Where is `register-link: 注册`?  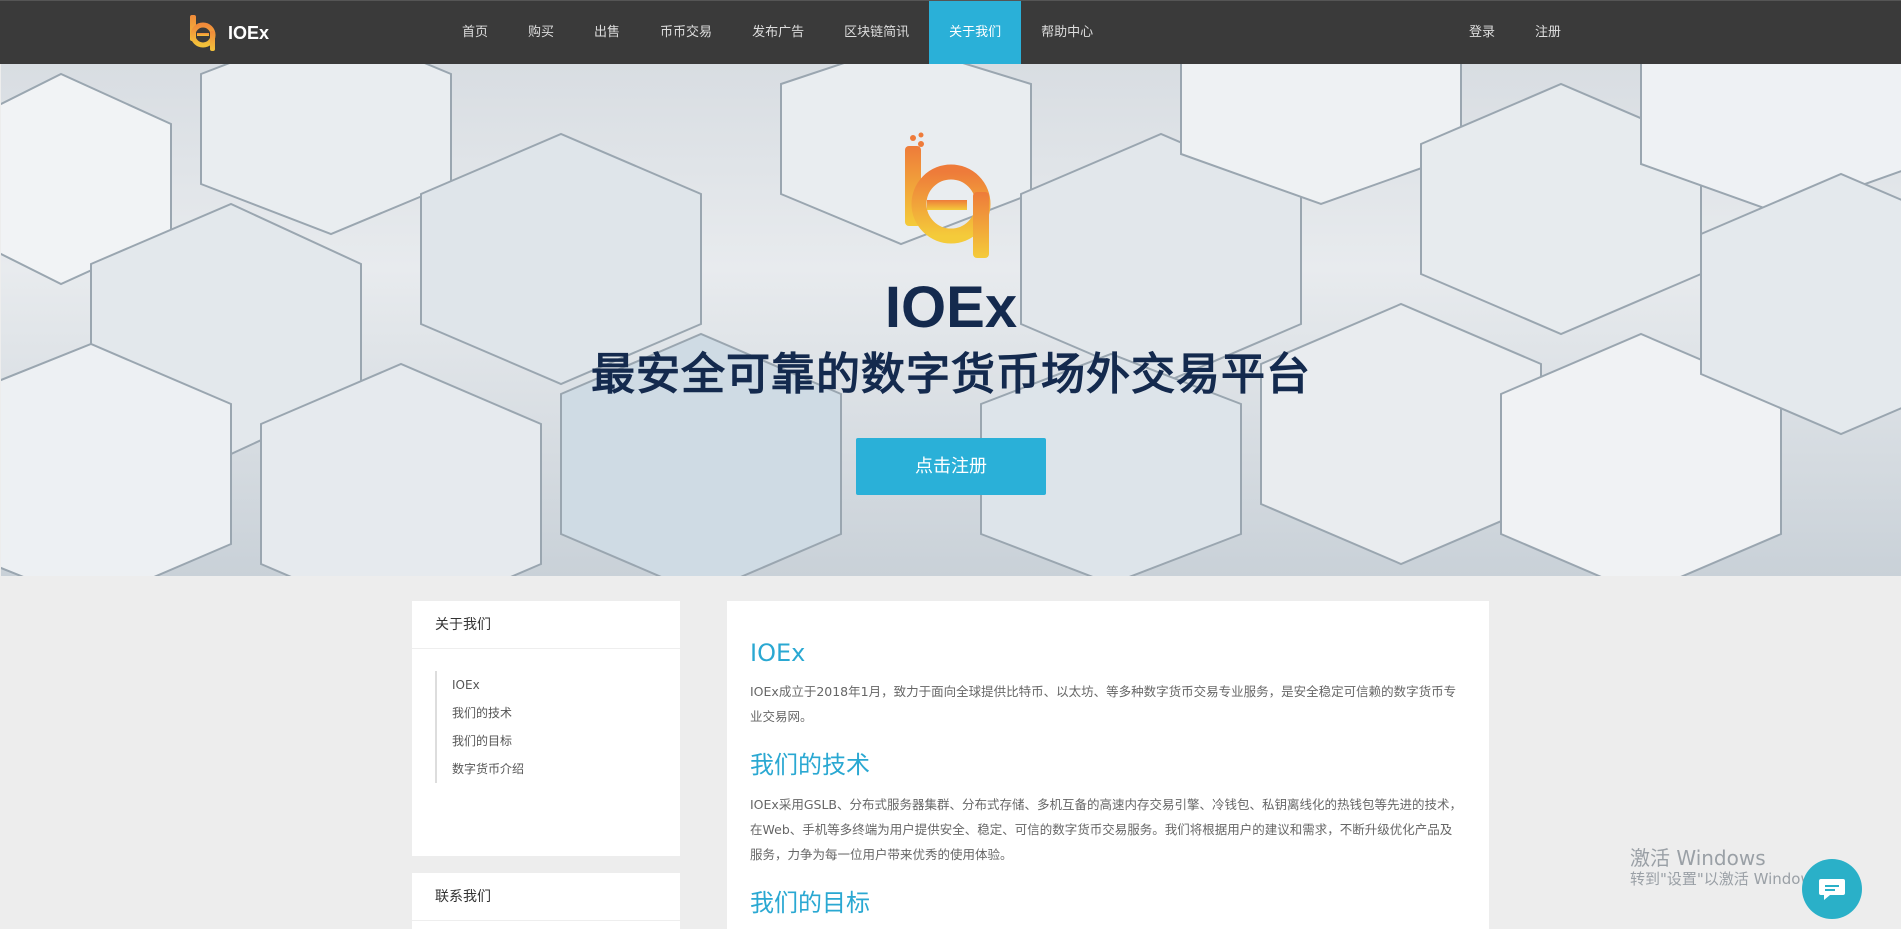 register-link: 注册 is located at coordinates (1548, 33).